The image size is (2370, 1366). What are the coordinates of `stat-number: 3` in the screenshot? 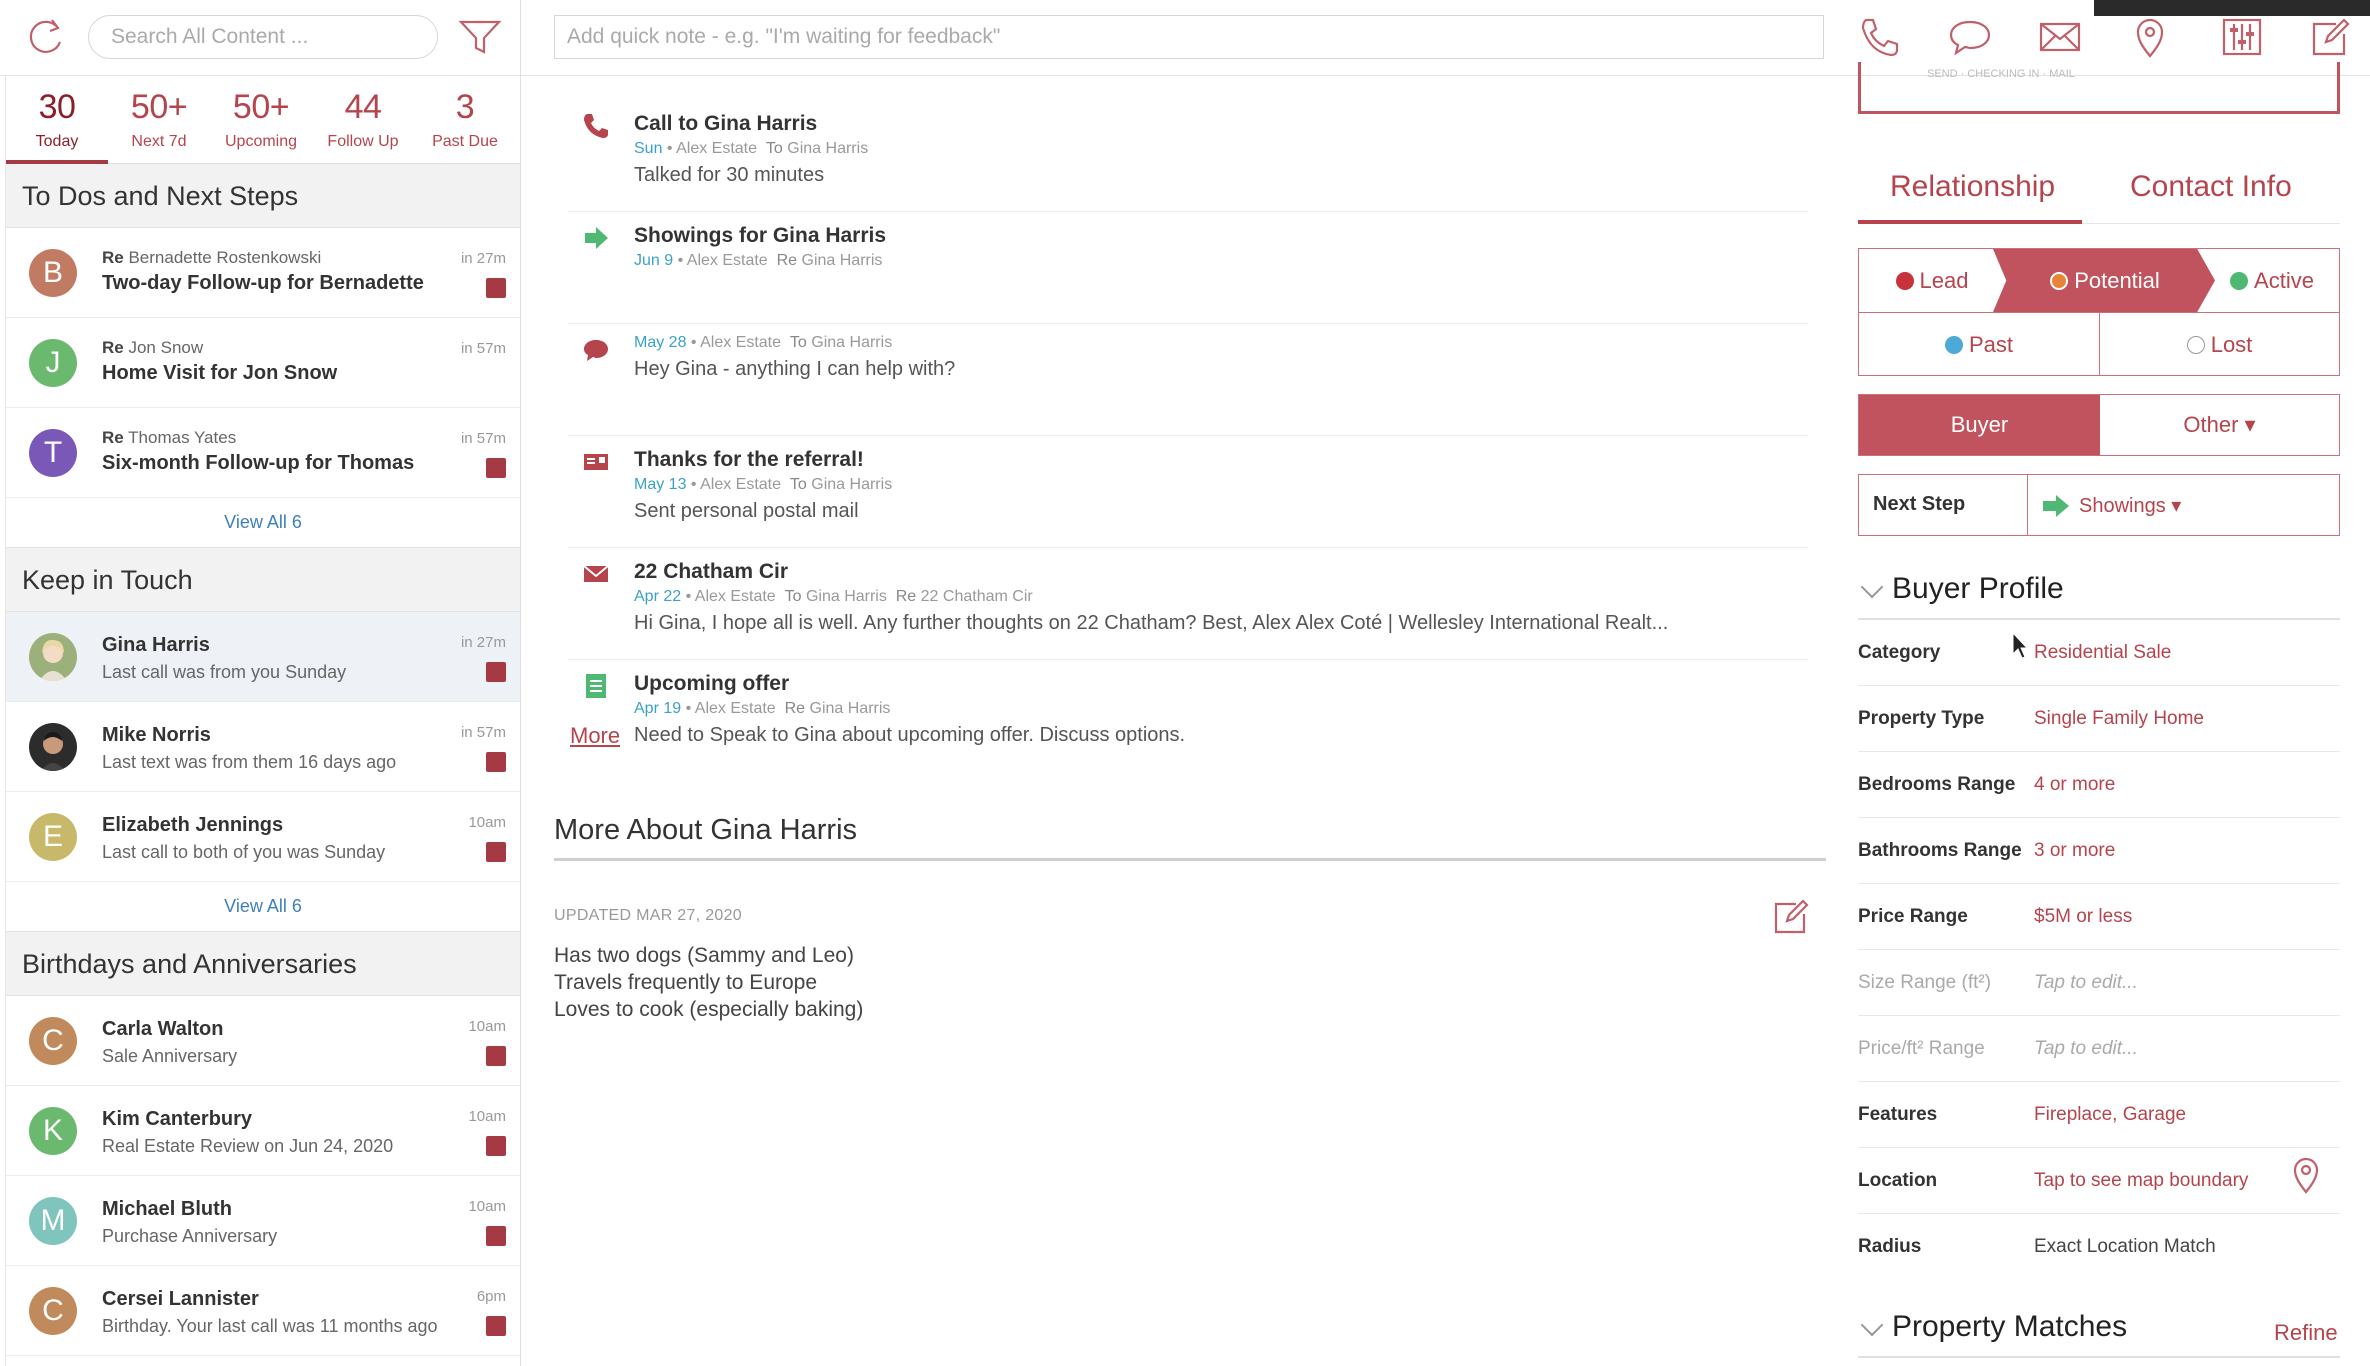 It's located at (465, 107).